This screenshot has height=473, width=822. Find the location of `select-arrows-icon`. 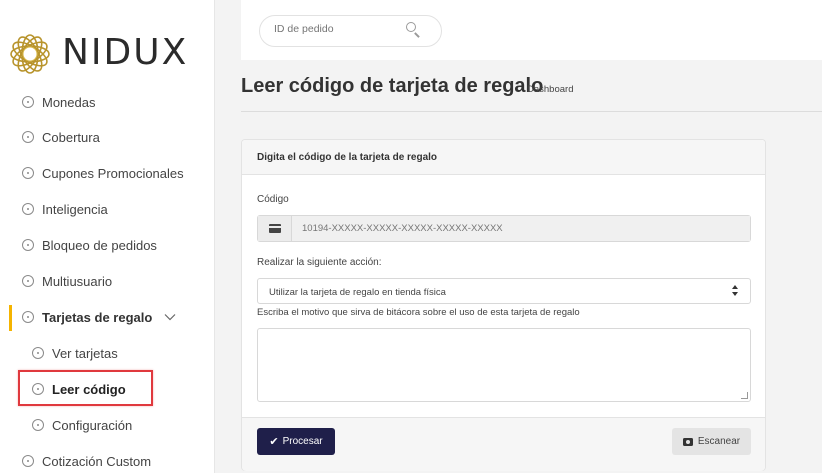

select-arrows-icon is located at coordinates (736, 291).